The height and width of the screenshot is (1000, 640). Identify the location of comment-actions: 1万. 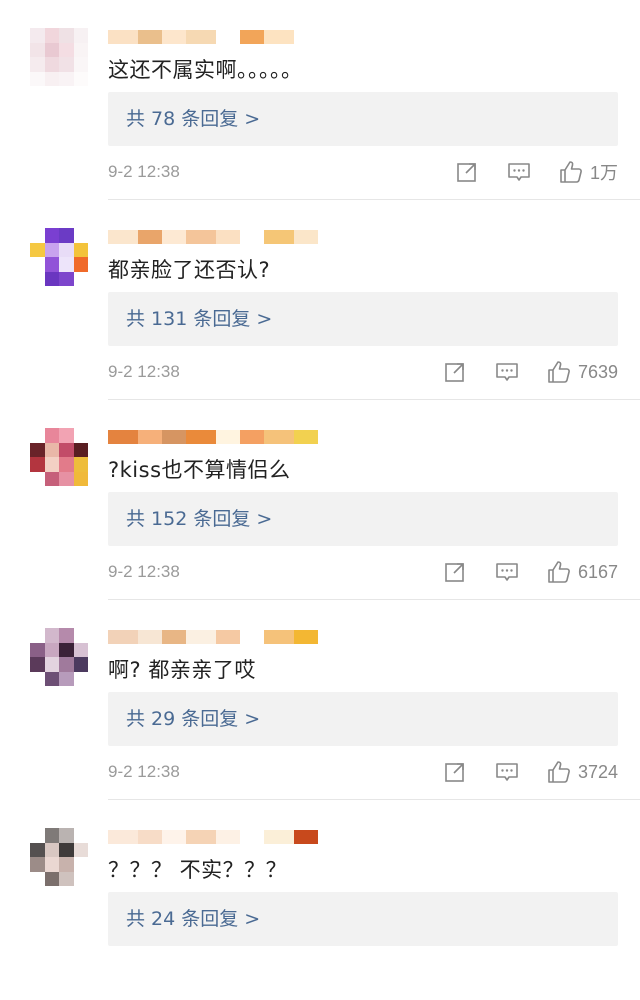
(536, 172).